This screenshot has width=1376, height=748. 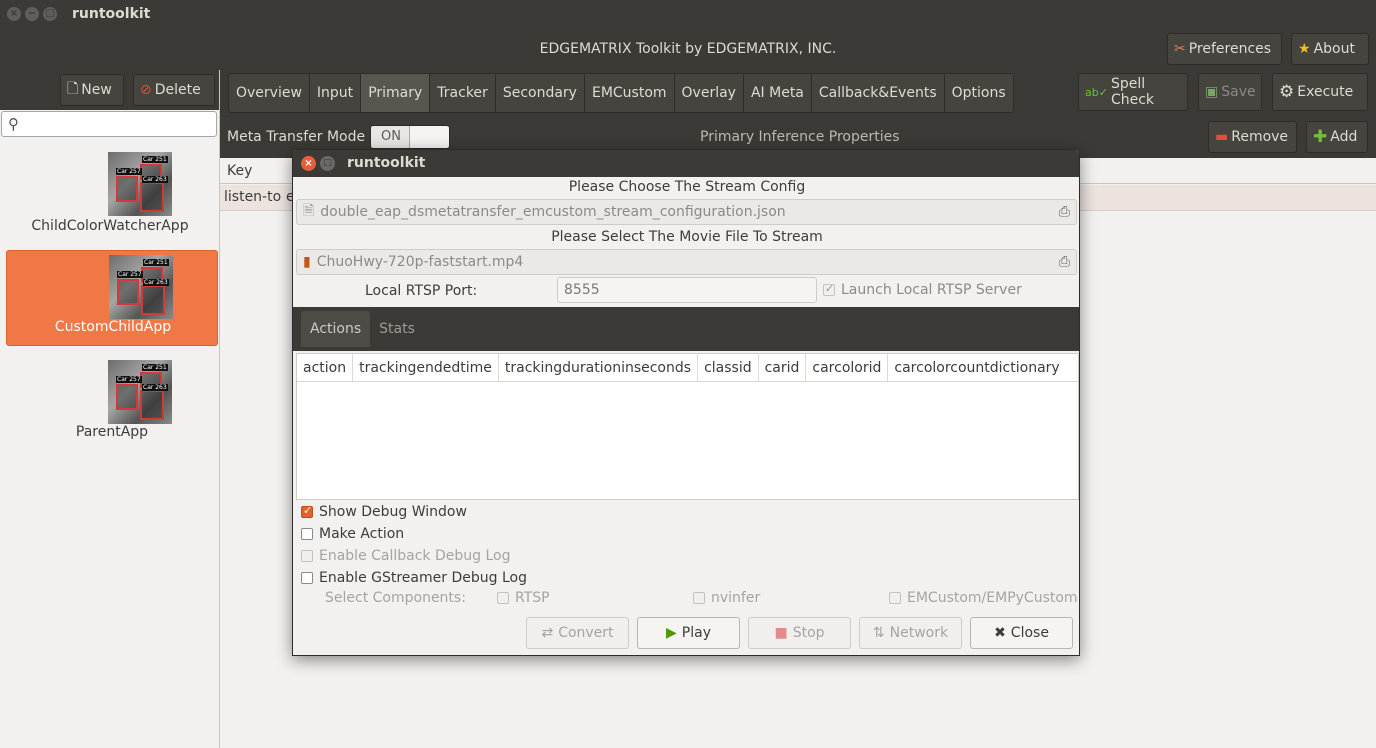 I want to click on close-x-icon: ✖, so click(x=1000, y=633).